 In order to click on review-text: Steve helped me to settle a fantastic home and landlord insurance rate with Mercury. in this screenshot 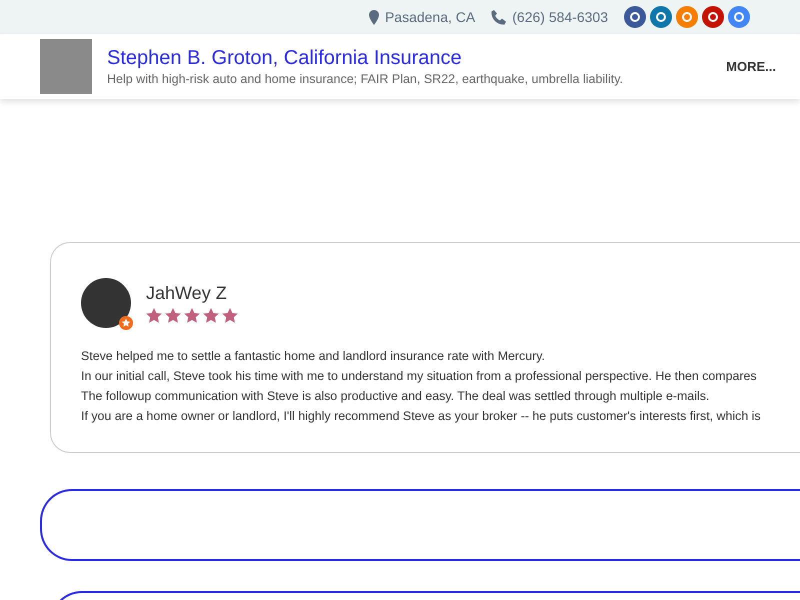, I will do `click(313, 356)`.